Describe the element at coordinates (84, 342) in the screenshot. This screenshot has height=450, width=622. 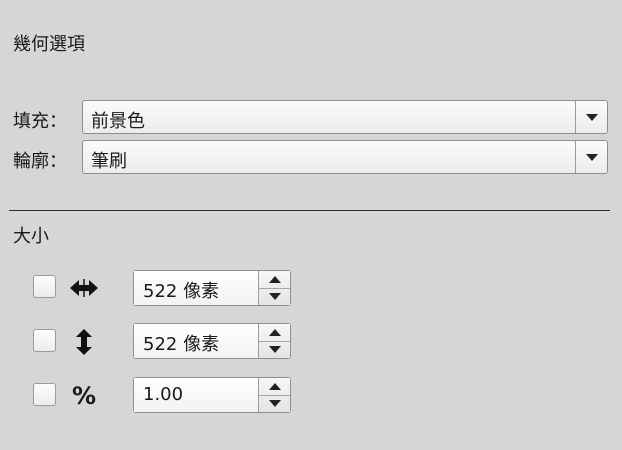
I see `vertical-resize-icon` at that location.